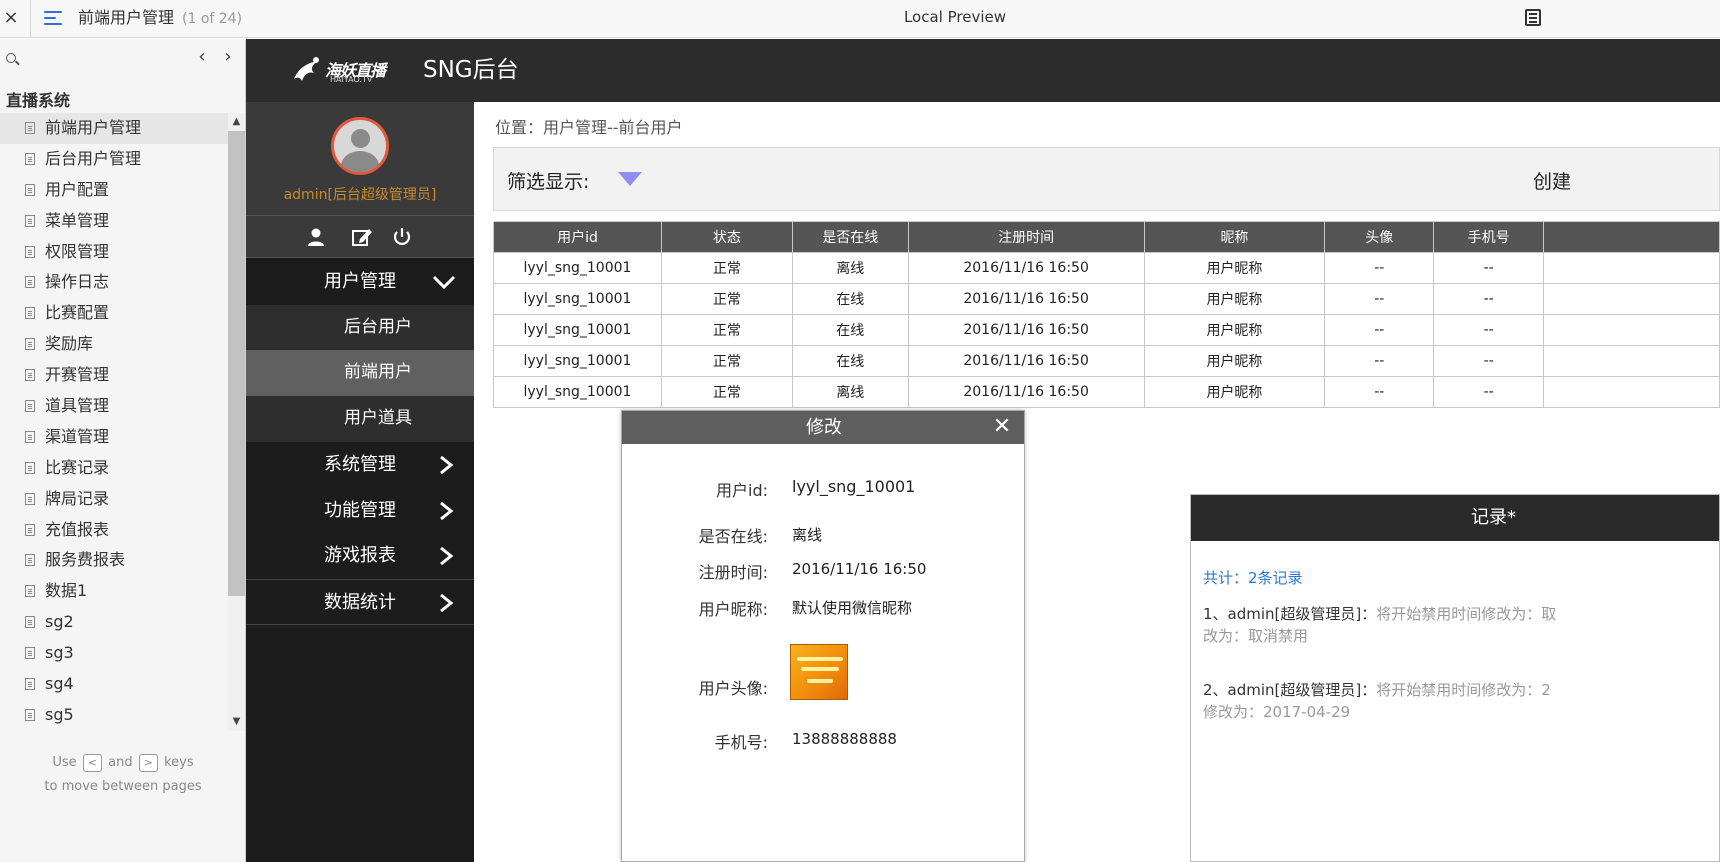  Describe the element at coordinates (1234, 237) in the screenshot. I see `col-header: 昵称` at that location.